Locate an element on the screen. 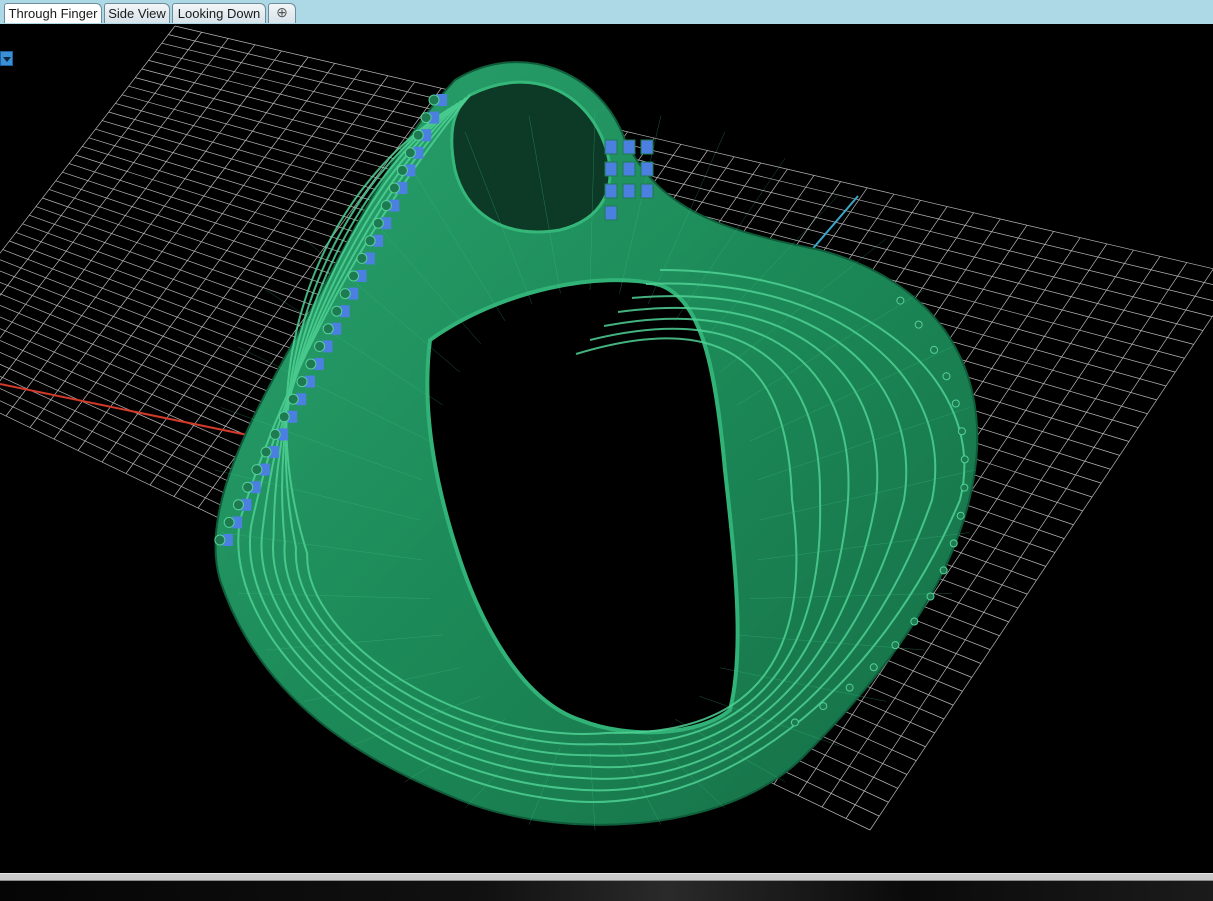 The width and height of the screenshot is (1213, 901). chevron-down-icon is located at coordinates (7, 59).